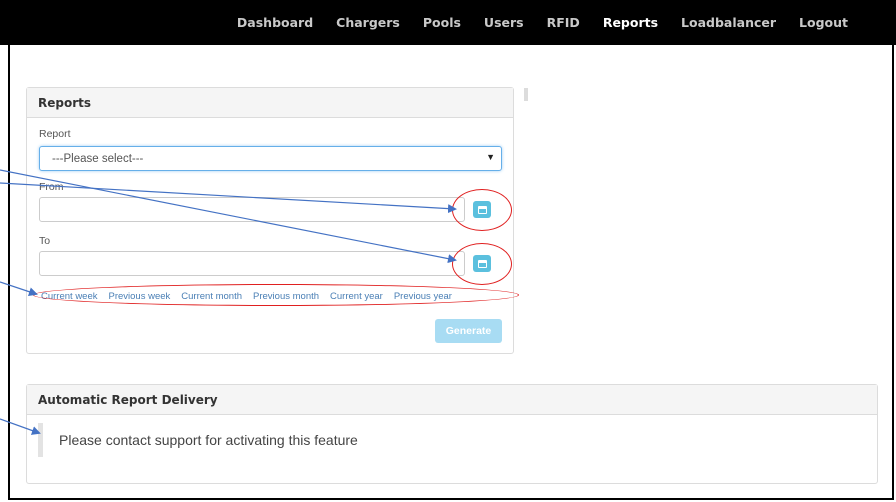 The image size is (896, 502). What do you see at coordinates (19, 289) in the screenshot?
I see `arrow-to-quick-links` at bounding box center [19, 289].